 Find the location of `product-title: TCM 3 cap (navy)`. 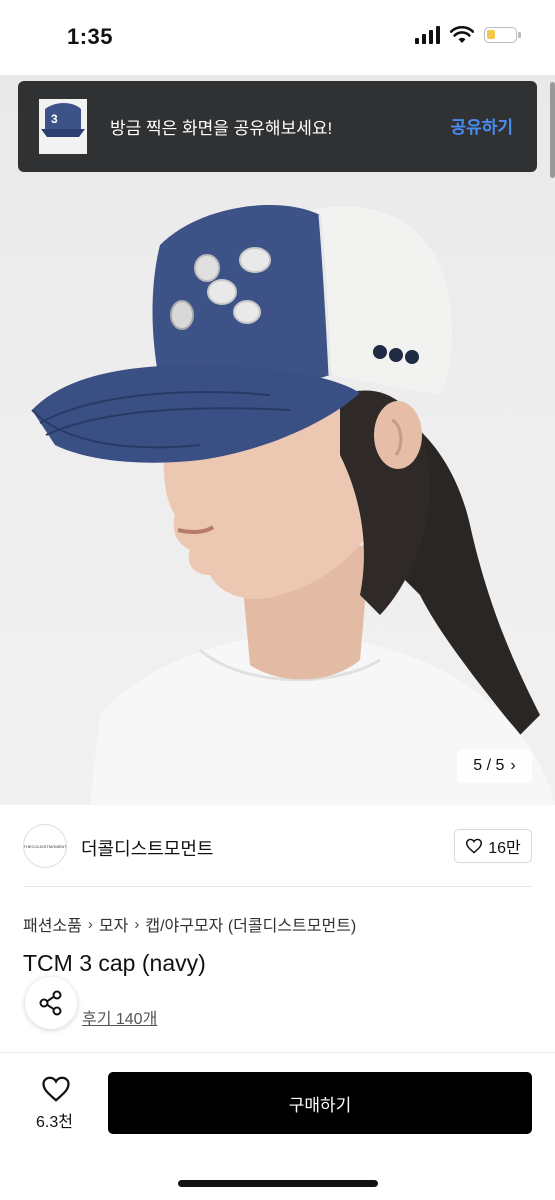

product-title: TCM 3 cap (navy) is located at coordinates (114, 963).